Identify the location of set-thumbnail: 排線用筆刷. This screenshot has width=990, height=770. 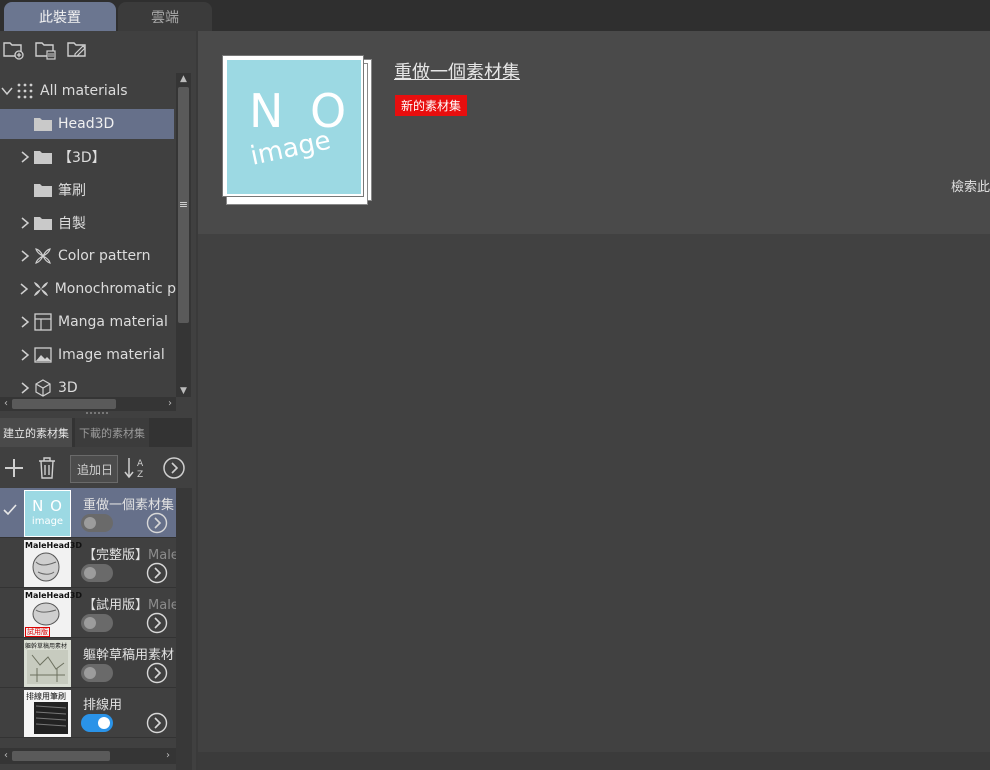
(47, 713).